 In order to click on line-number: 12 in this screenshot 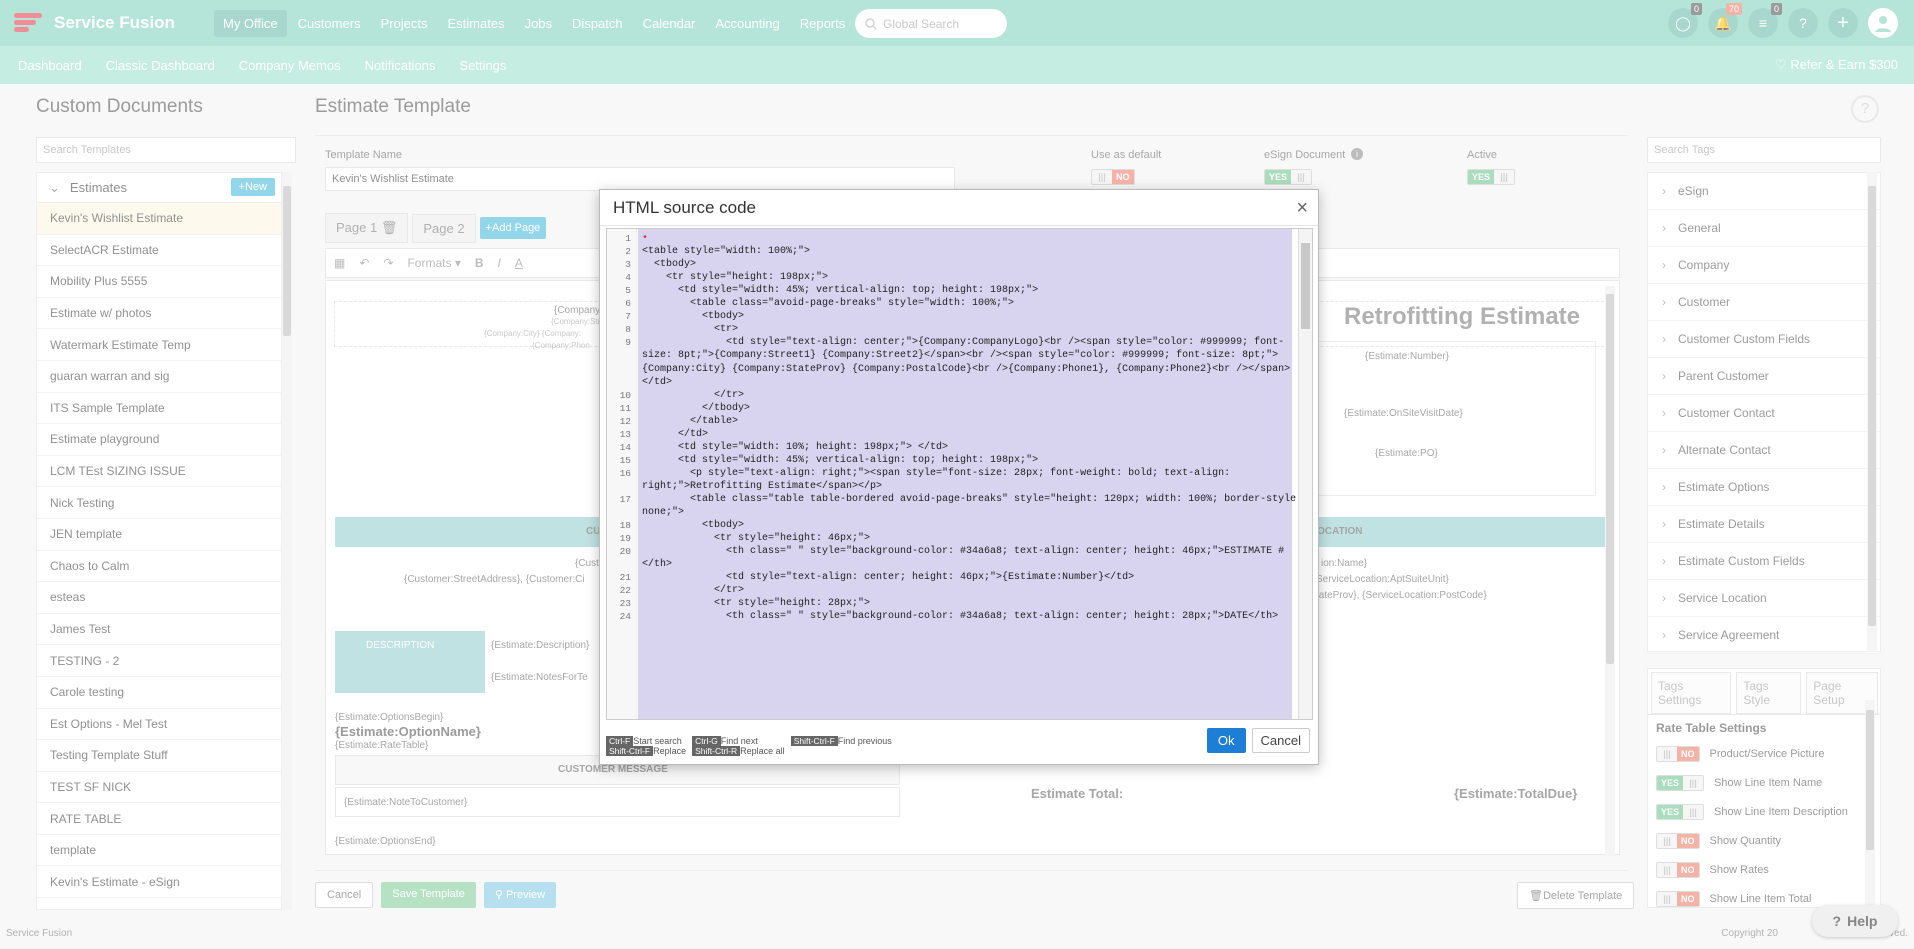, I will do `click(625, 421)`.